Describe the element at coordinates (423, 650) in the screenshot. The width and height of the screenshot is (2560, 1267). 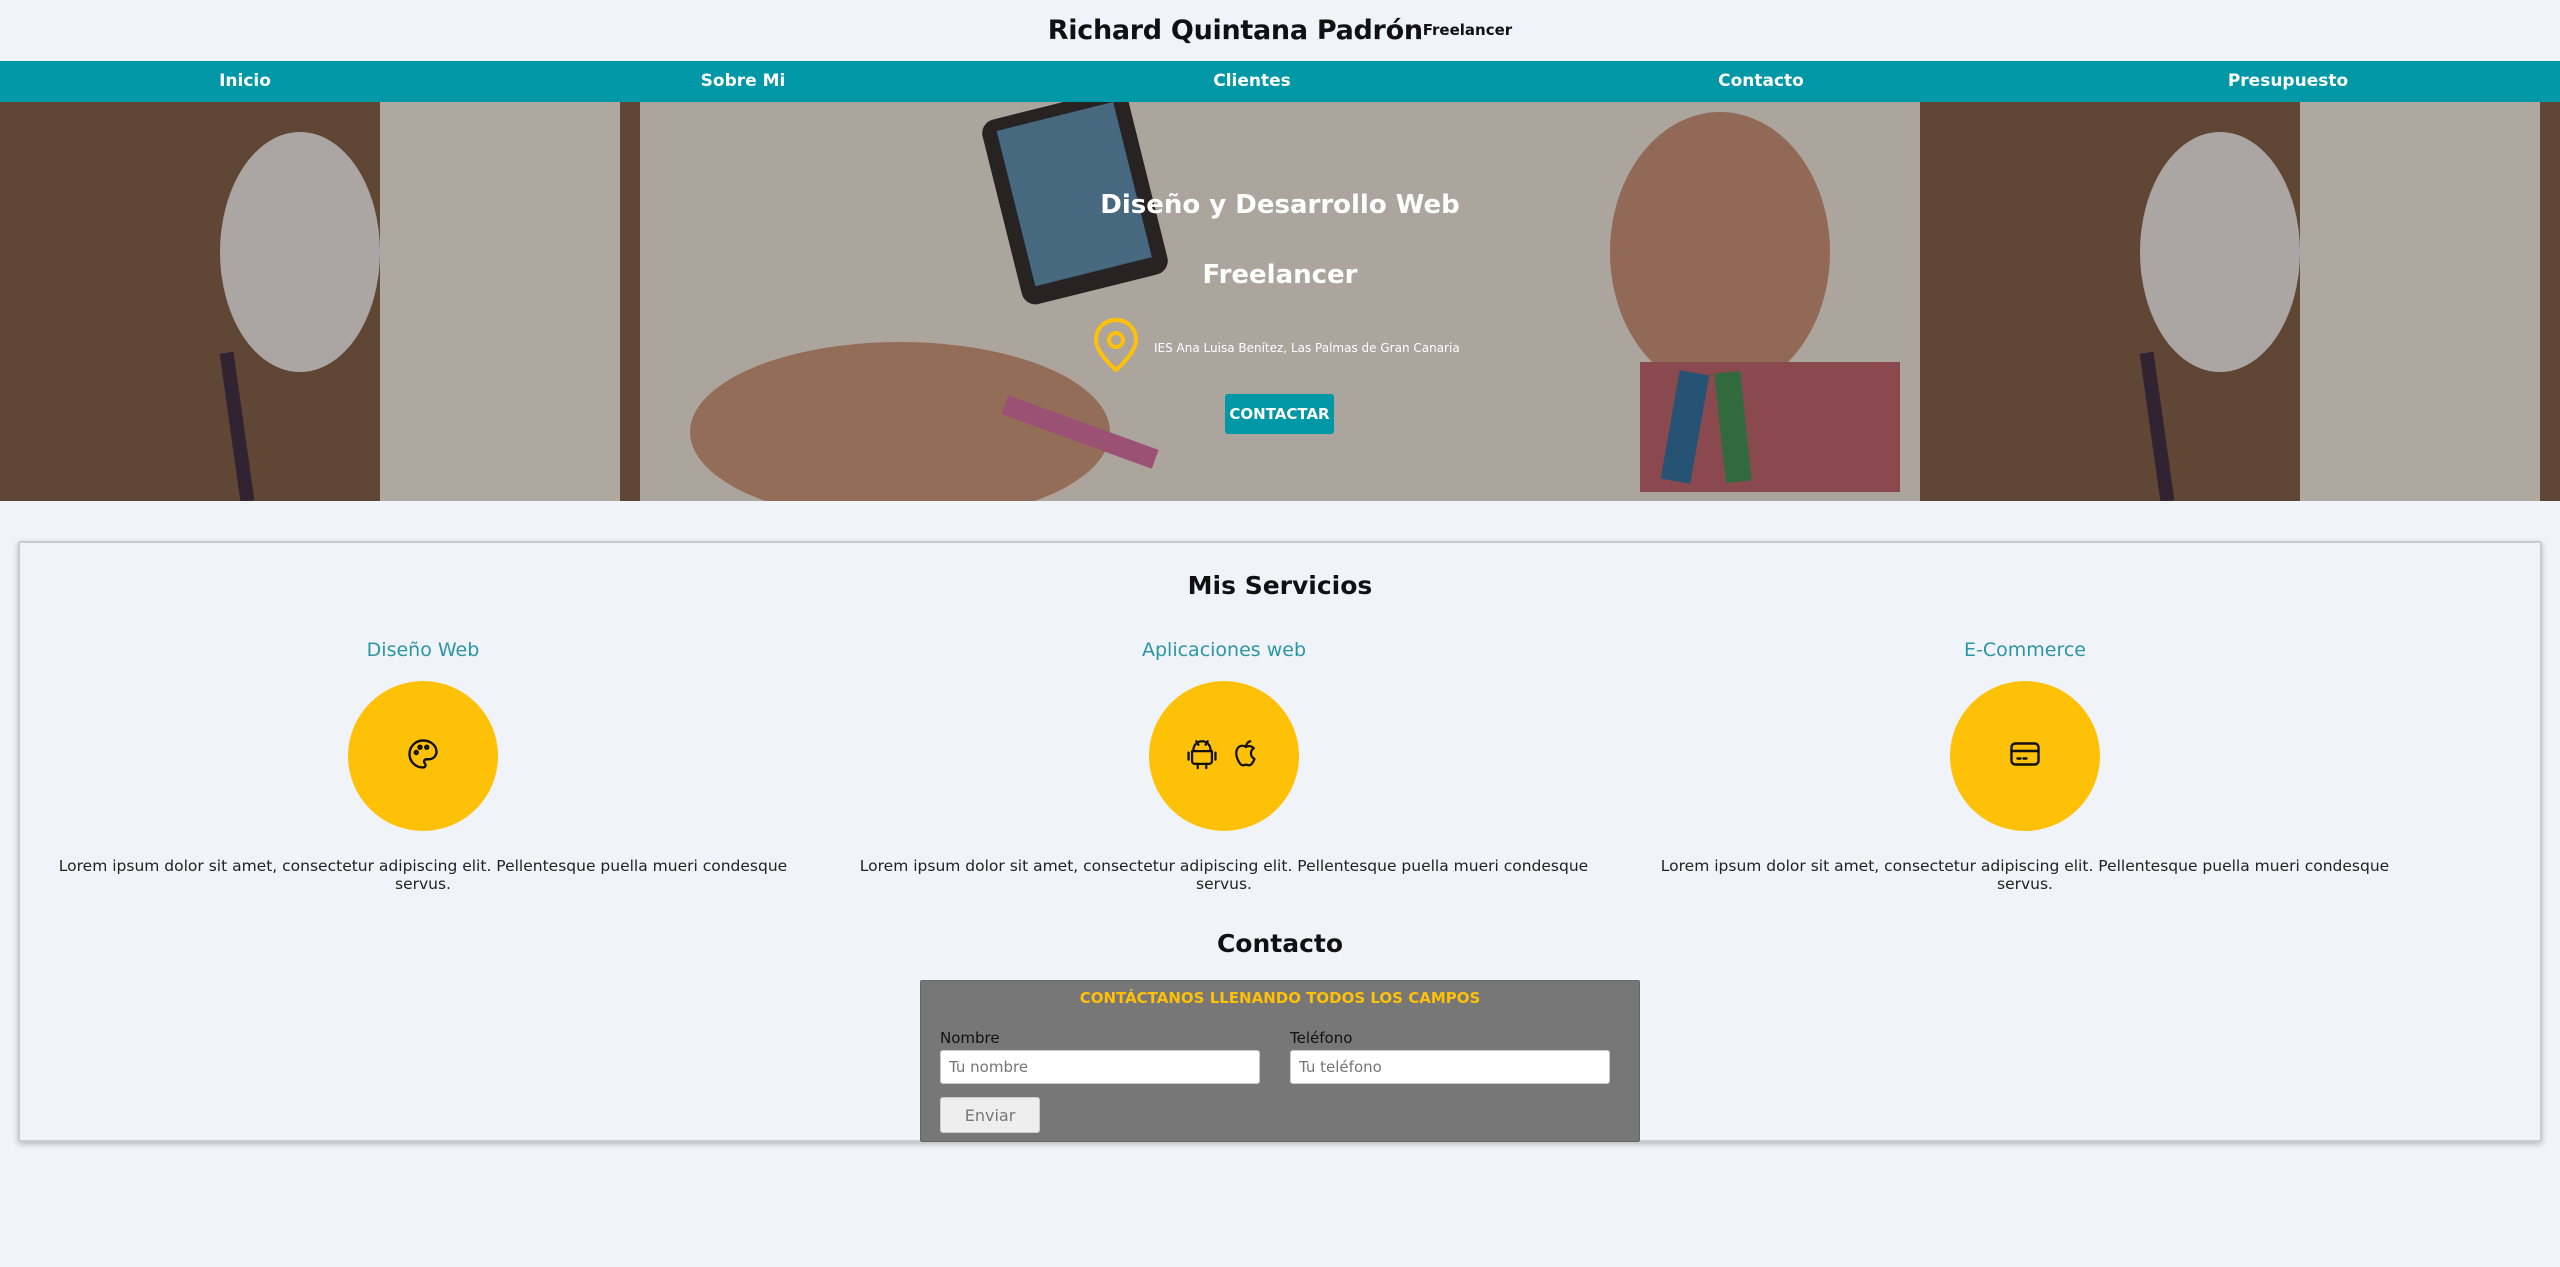
I see `service-title: Diseño Web` at that location.